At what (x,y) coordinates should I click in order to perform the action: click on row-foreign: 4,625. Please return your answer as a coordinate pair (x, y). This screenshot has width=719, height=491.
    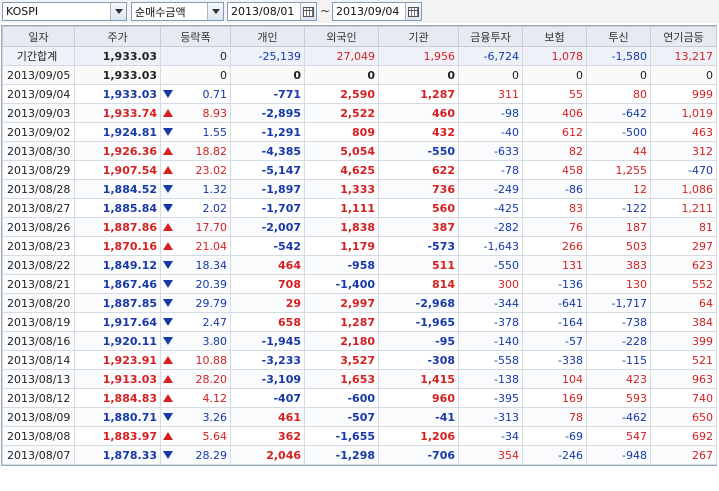
    Looking at the image, I should click on (341, 170).